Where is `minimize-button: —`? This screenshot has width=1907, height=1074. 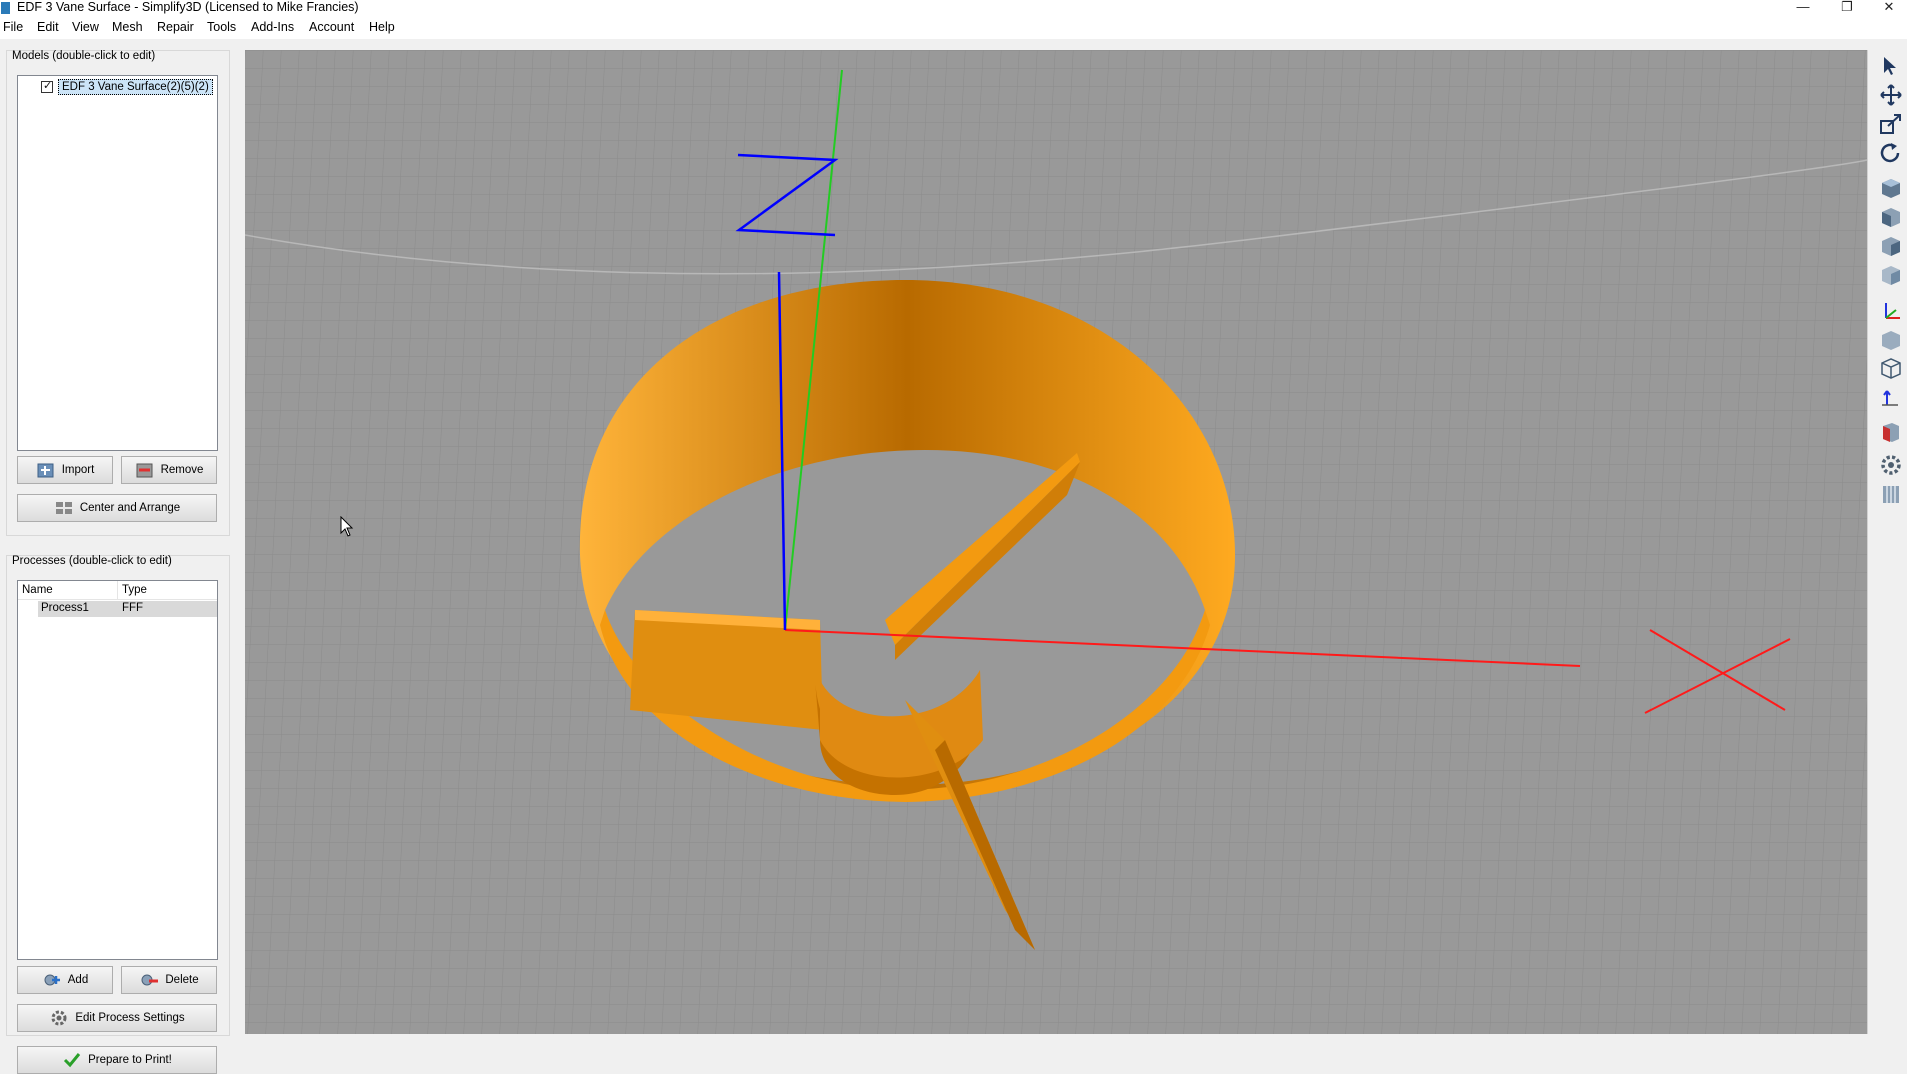
minimize-button: — is located at coordinates (1803, 8).